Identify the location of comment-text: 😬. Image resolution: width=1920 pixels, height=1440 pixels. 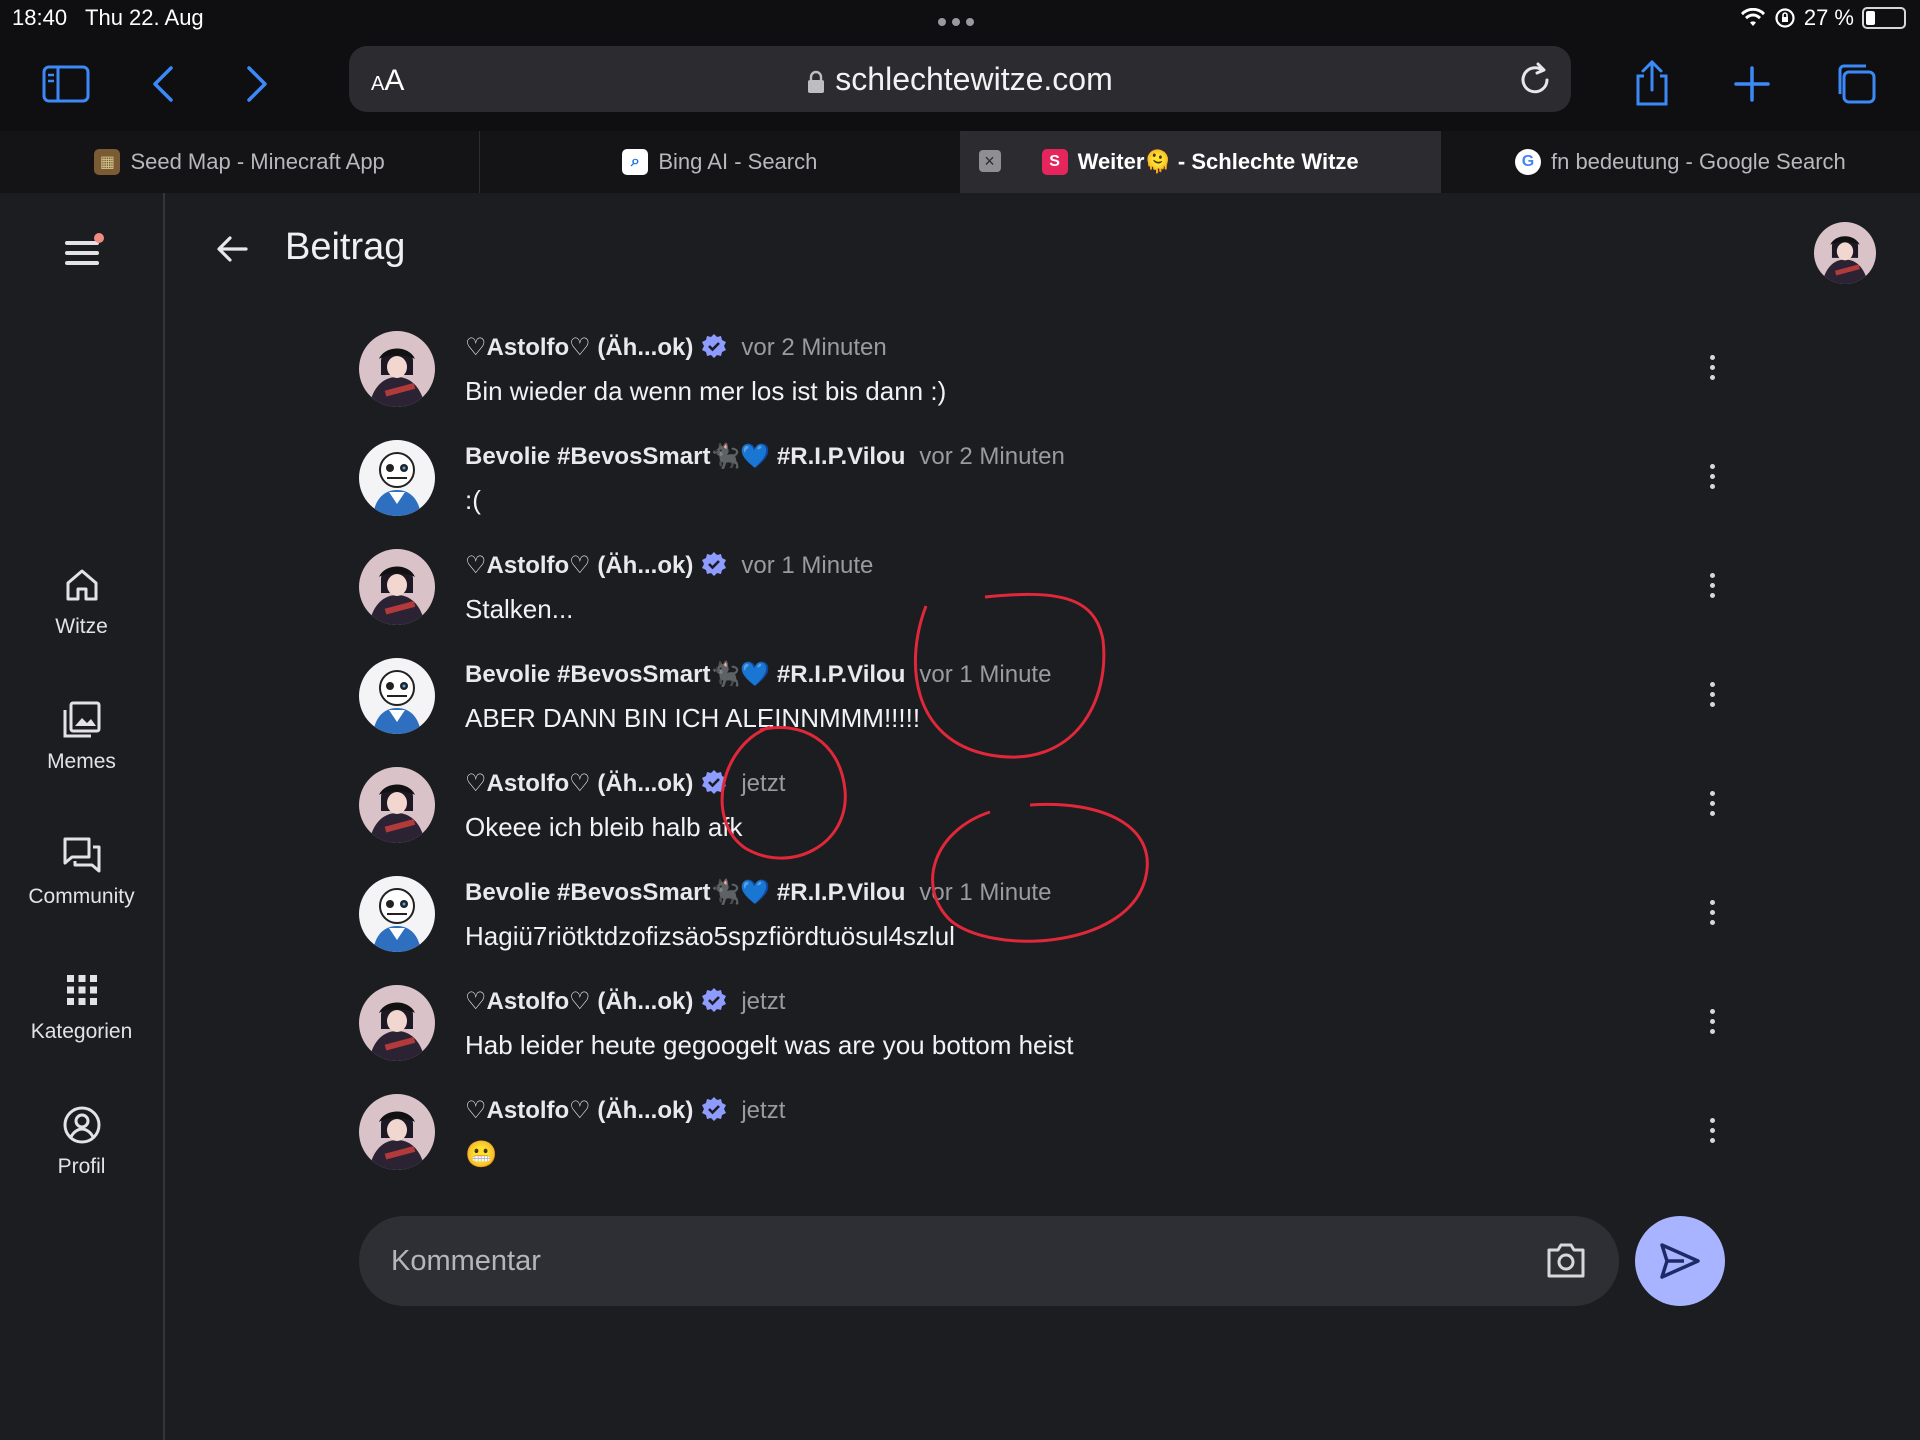
(481, 1154).